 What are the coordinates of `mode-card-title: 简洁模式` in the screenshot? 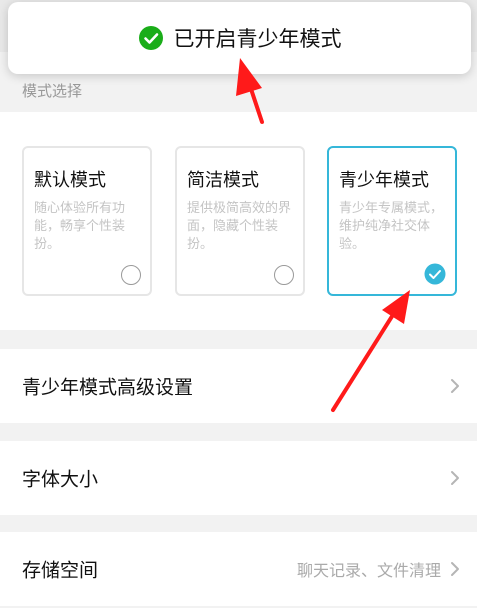 It's located at (223, 180).